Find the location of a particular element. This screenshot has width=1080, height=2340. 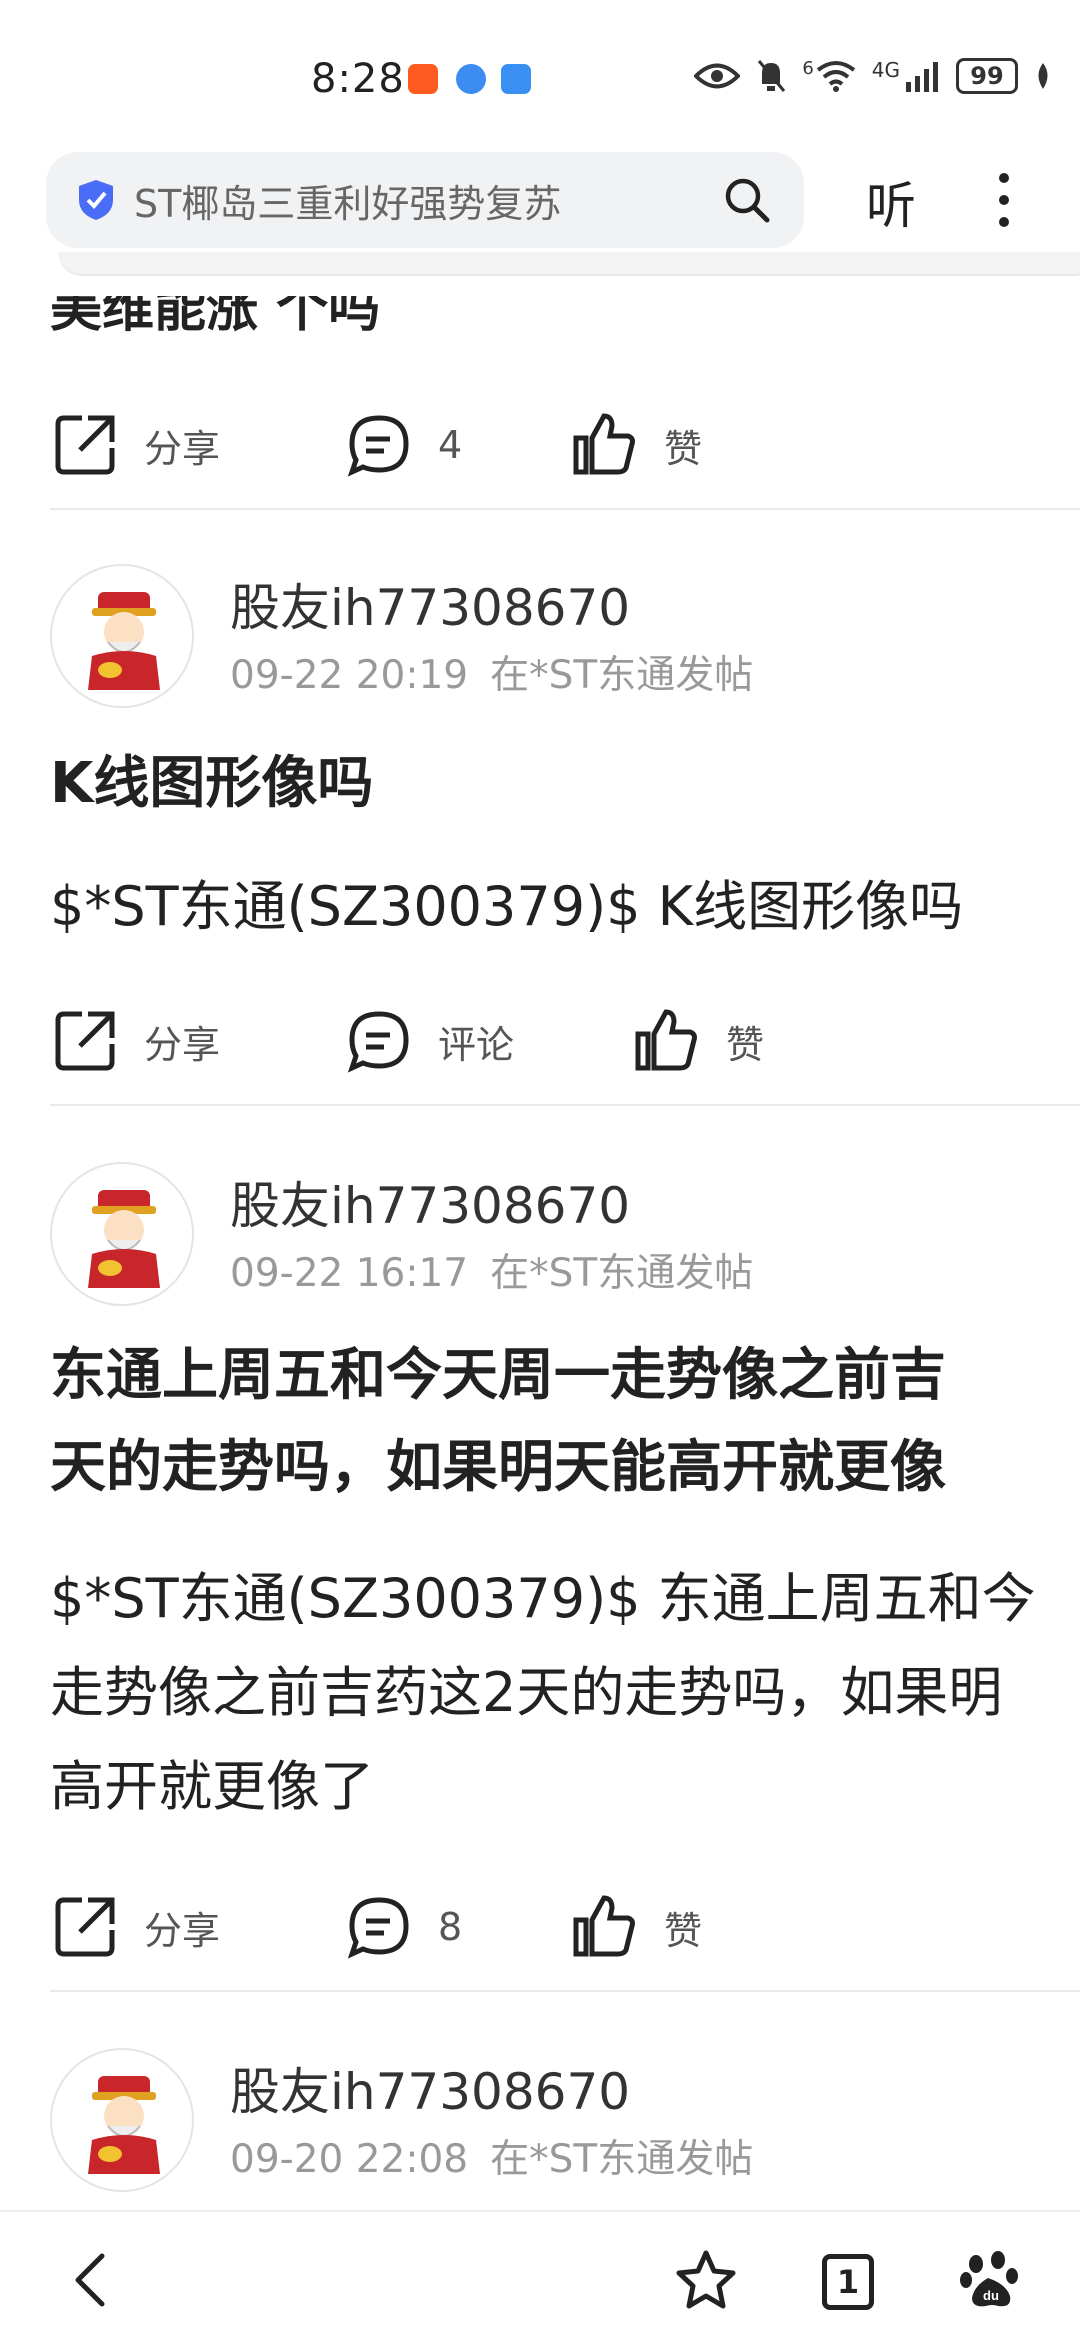

post-body-line: 走势像之前吉药这2天的走势吗，如果明 is located at coordinates (526, 1692).